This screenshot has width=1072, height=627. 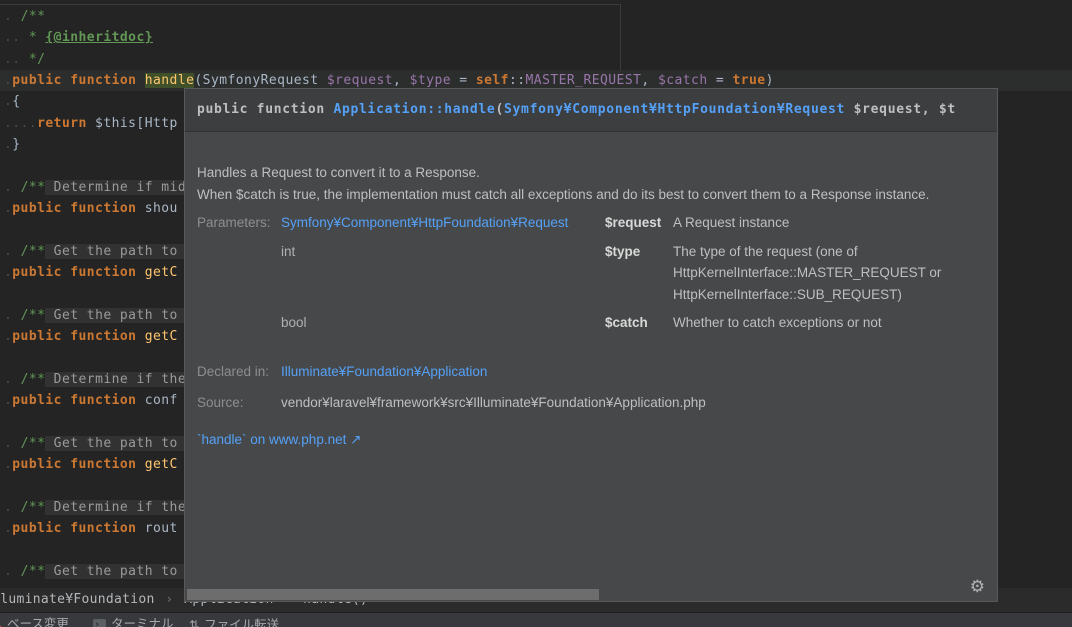 What do you see at coordinates (591, 440) in the screenshot?
I see `php-net-link: `handle` on www.php.net ↗` at bounding box center [591, 440].